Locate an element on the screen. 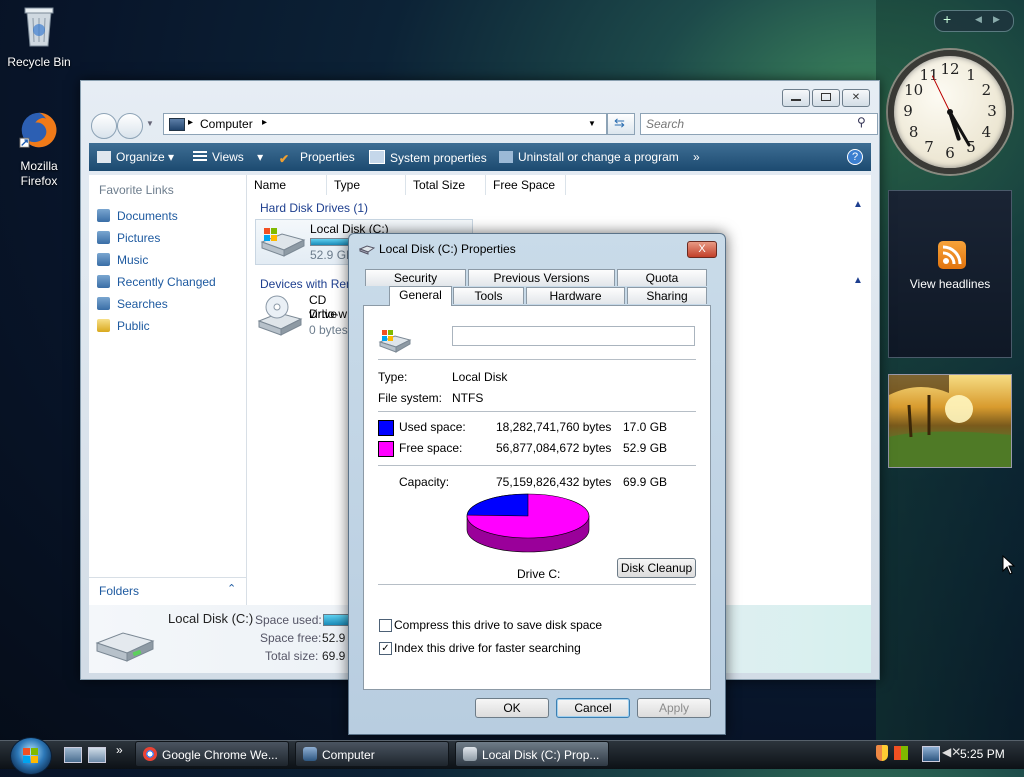  link-public: Public is located at coordinates (123, 326).